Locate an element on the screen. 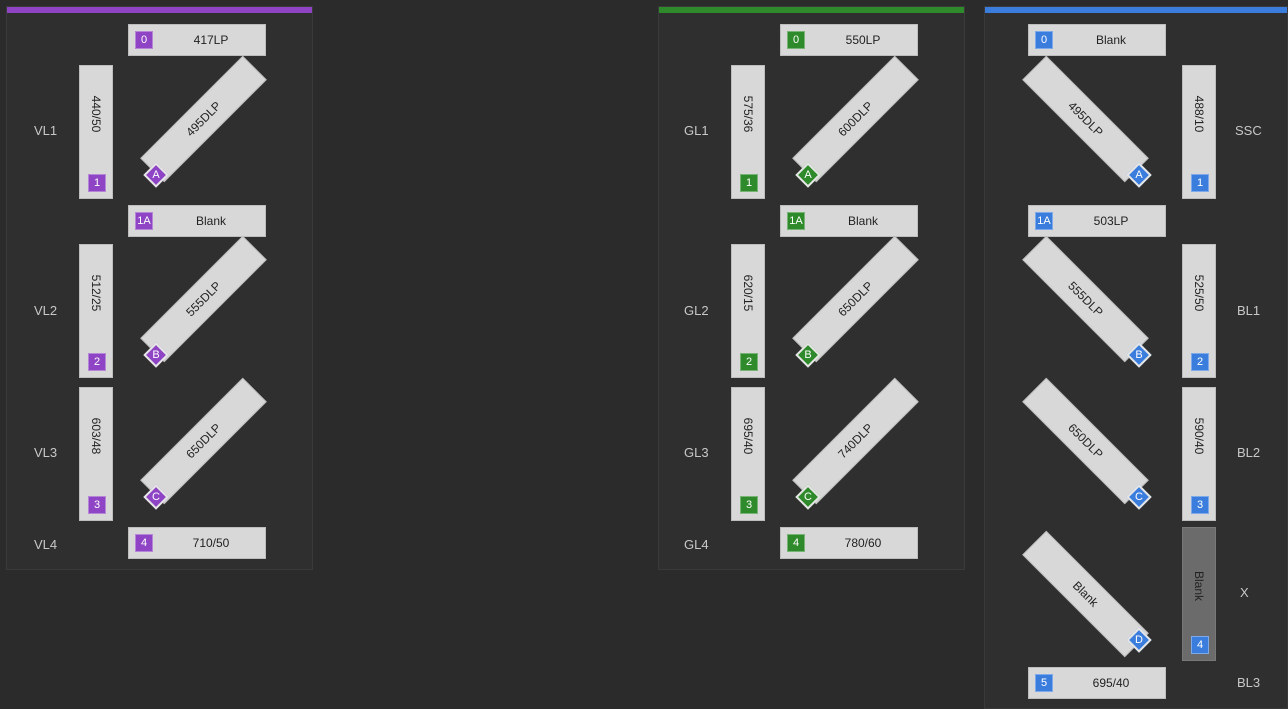  filter-slot-5: 5 695/40 is located at coordinates (1097, 683).